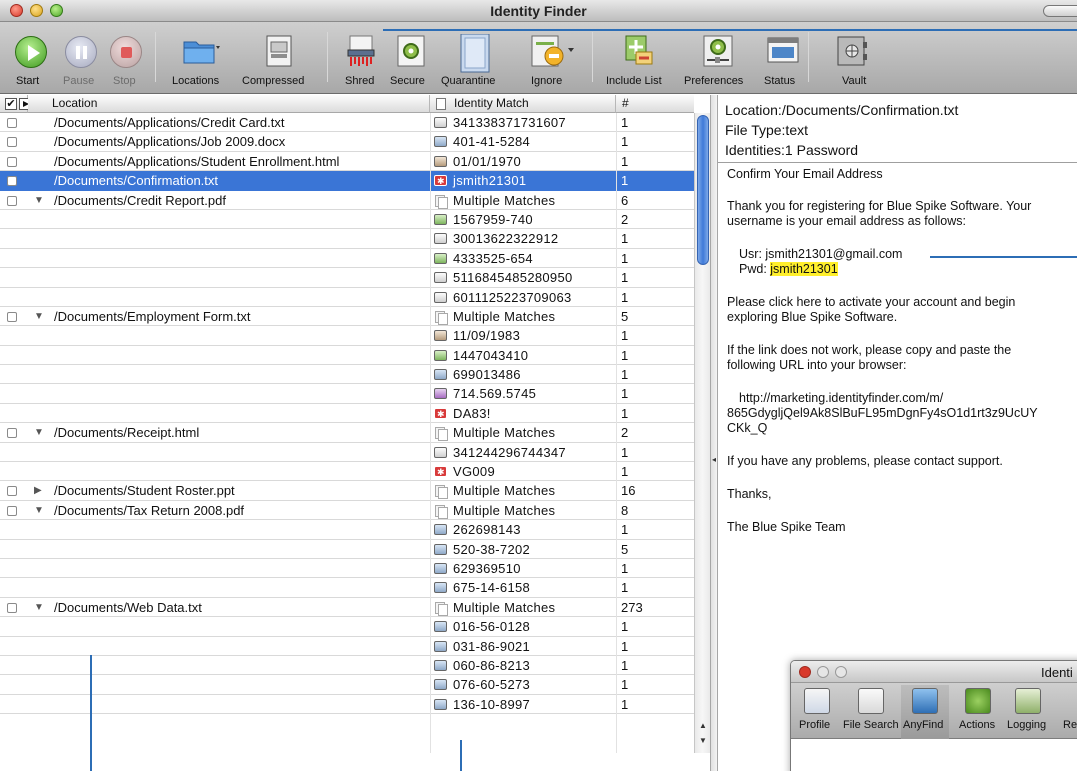 Image resolution: width=1077 pixels, height=771 pixels. Describe the element at coordinates (714, 433) in the screenshot. I see `pane-splitter: ◂` at that location.